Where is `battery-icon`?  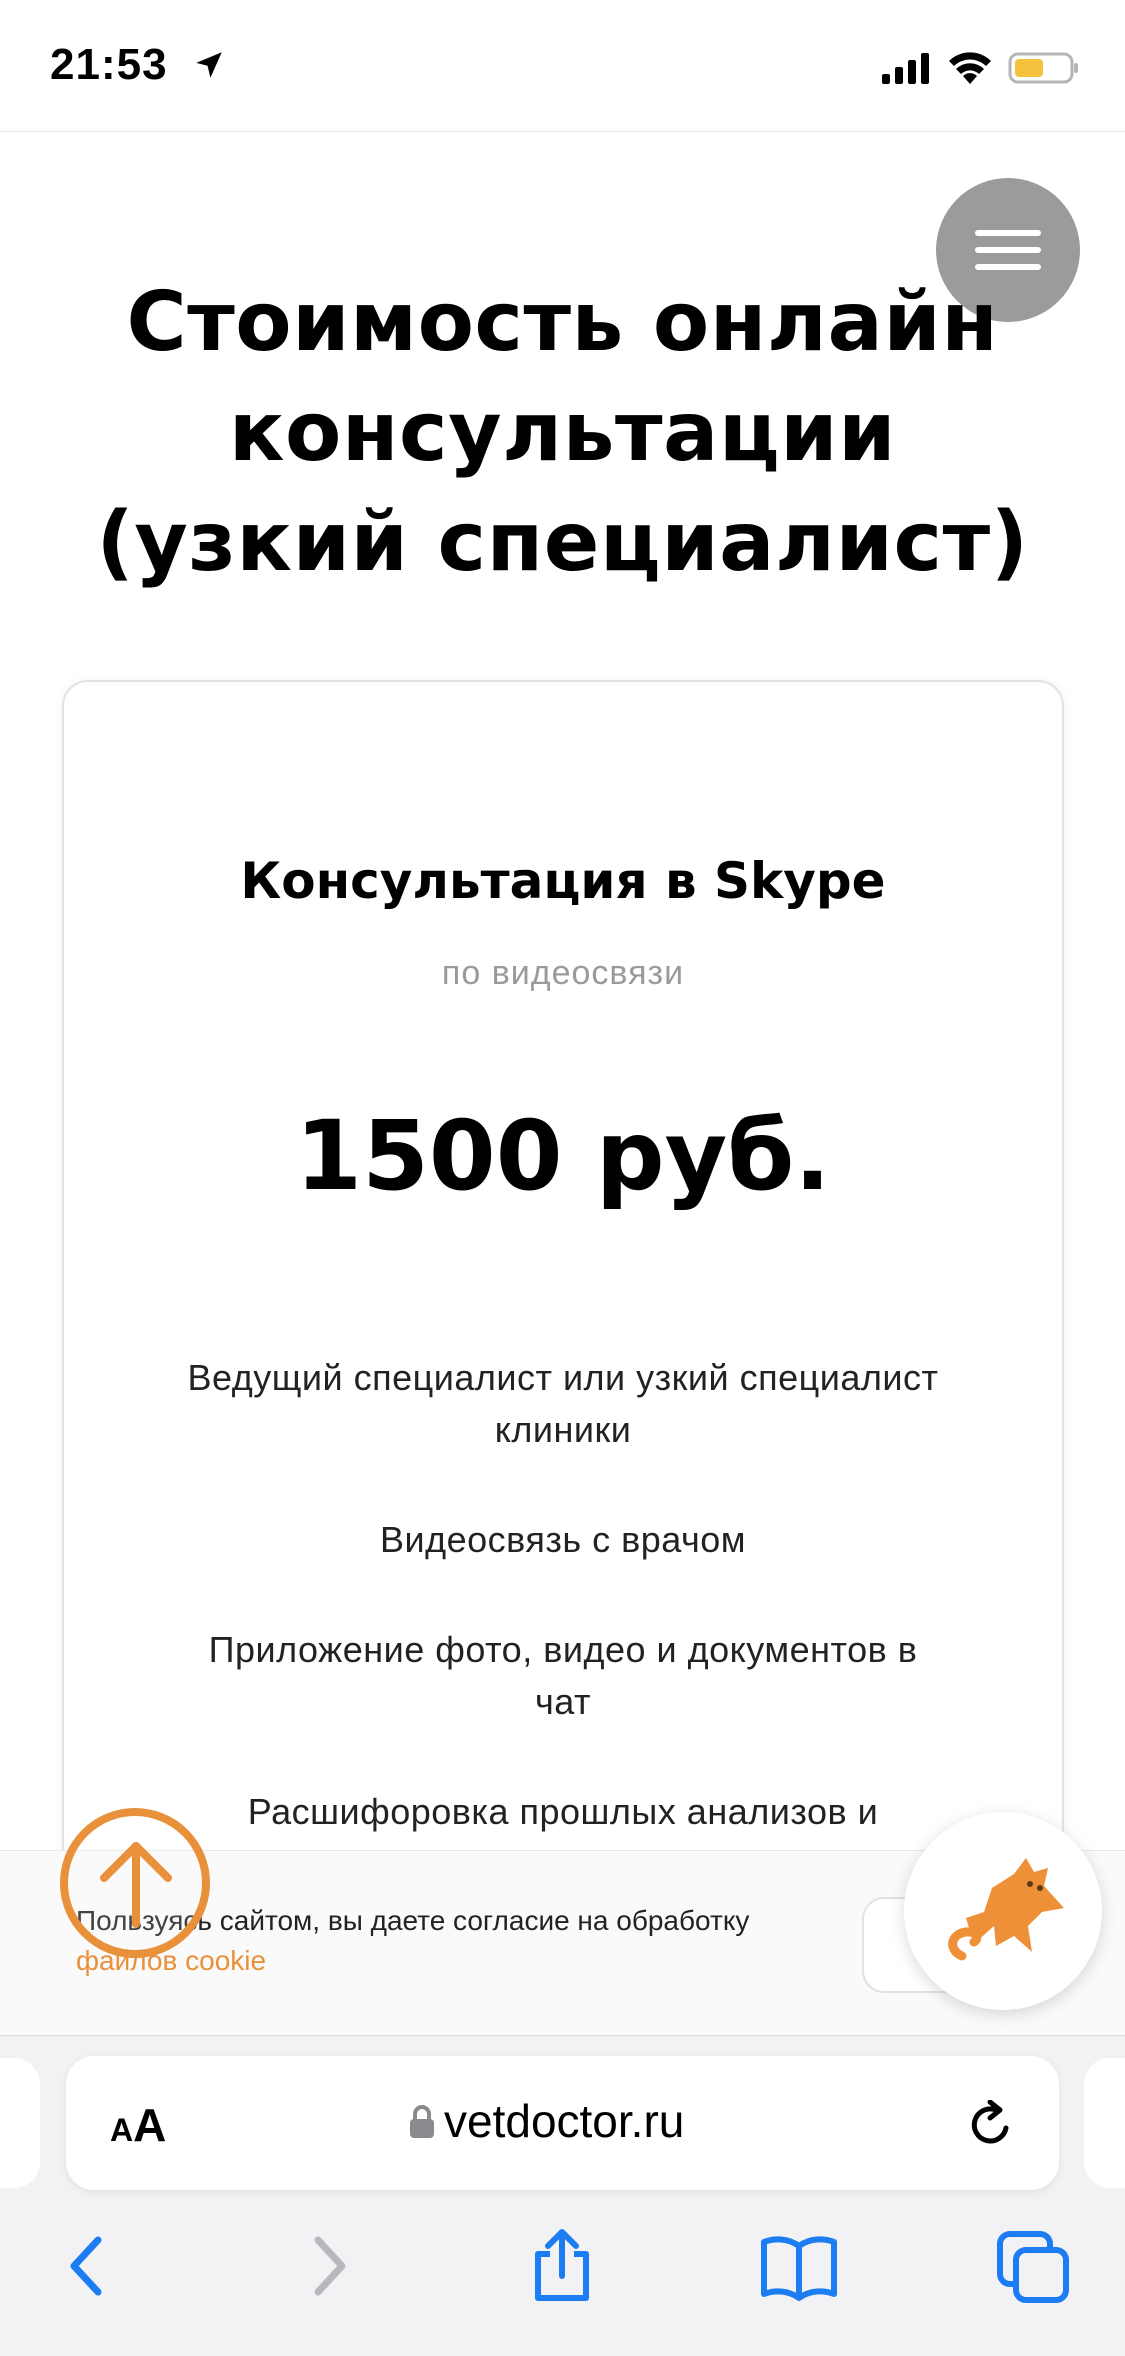
battery-icon is located at coordinates (1043, 68).